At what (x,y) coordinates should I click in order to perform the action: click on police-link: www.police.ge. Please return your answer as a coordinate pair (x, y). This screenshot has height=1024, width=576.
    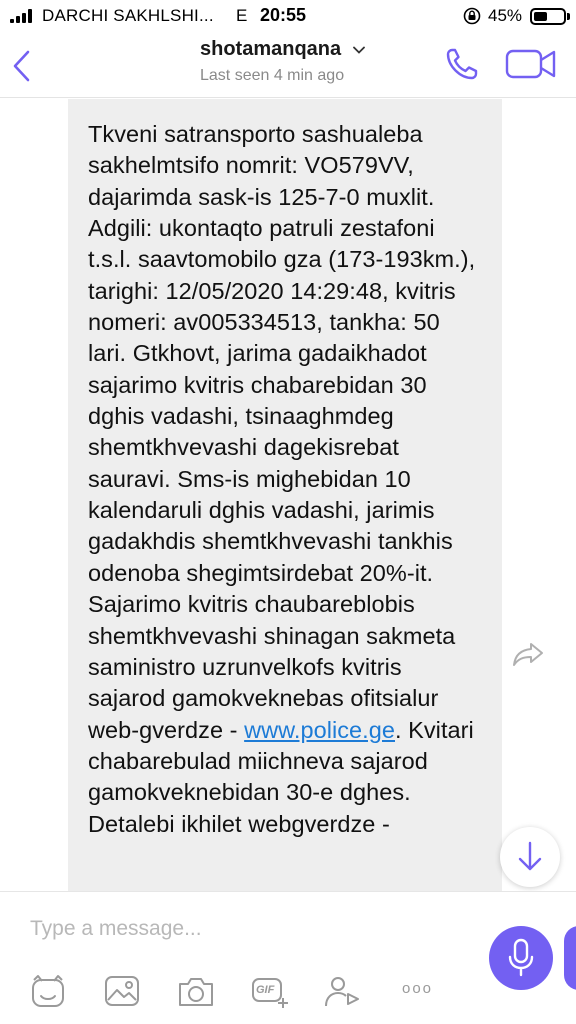
    Looking at the image, I should click on (319, 730).